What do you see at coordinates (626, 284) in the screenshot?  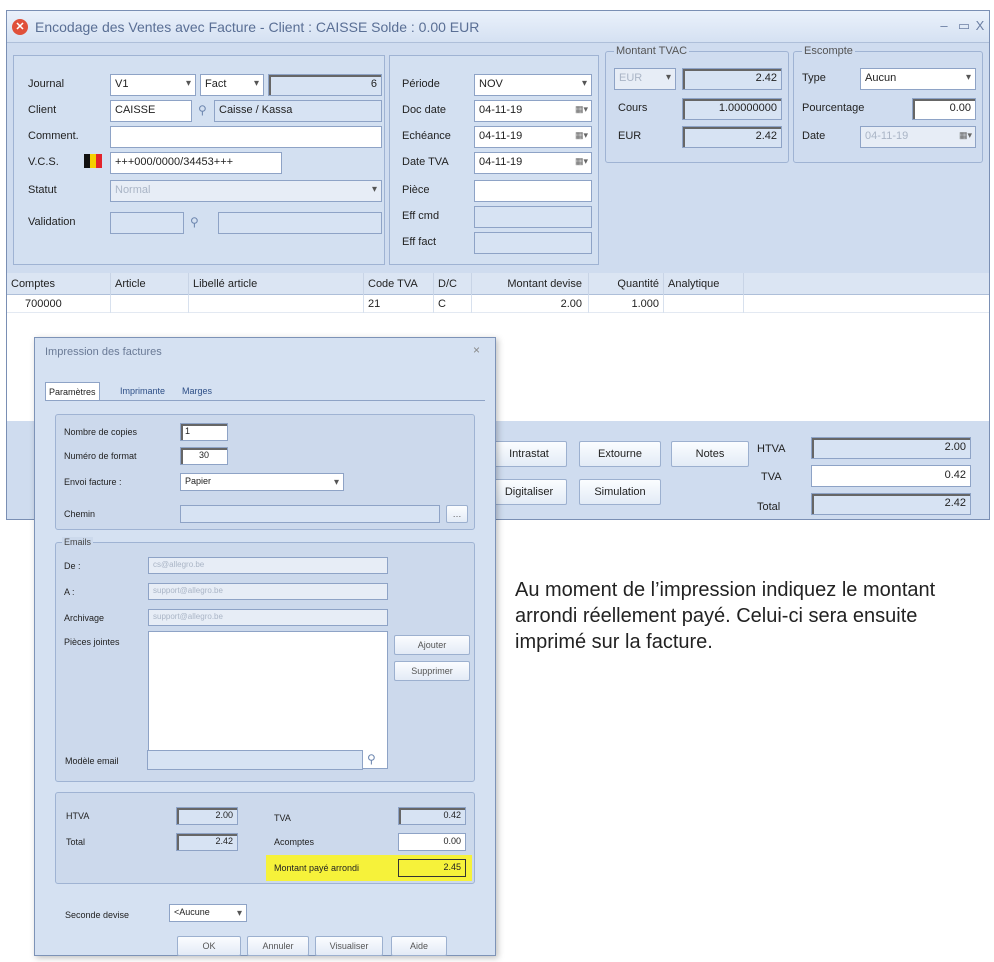 I see `column-header: Quantité` at bounding box center [626, 284].